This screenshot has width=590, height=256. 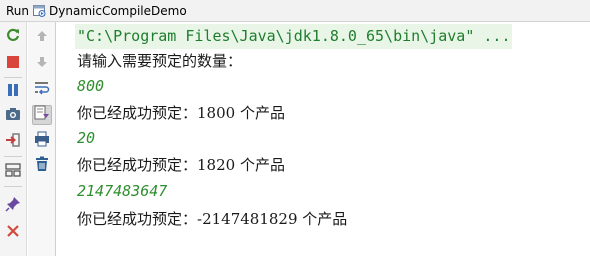 I want to click on next-occurrence-button, so click(x=42, y=63).